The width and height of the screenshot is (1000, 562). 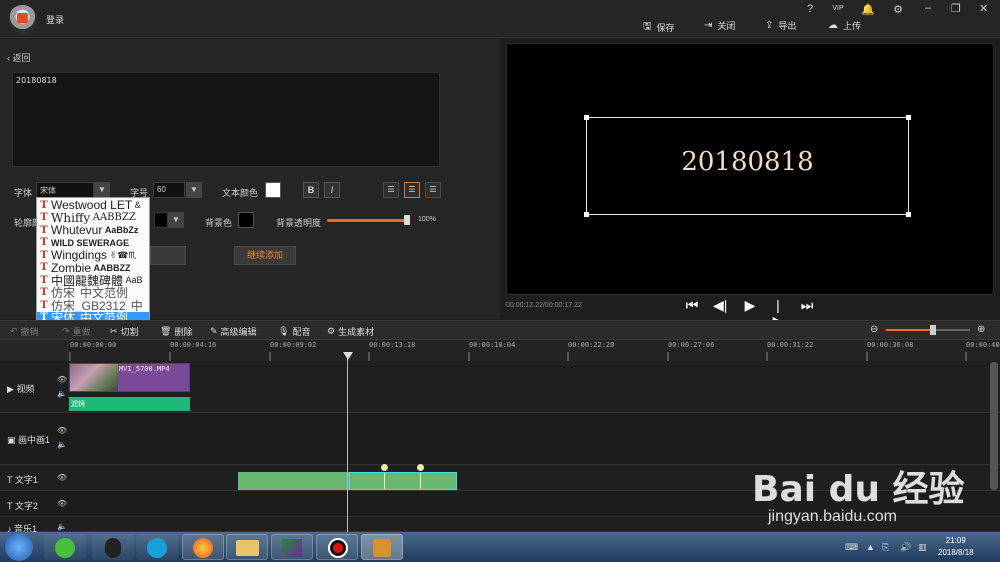 What do you see at coordinates (928, 8) in the screenshot?
I see `minimize-icon: –` at bounding box center [928, 8].